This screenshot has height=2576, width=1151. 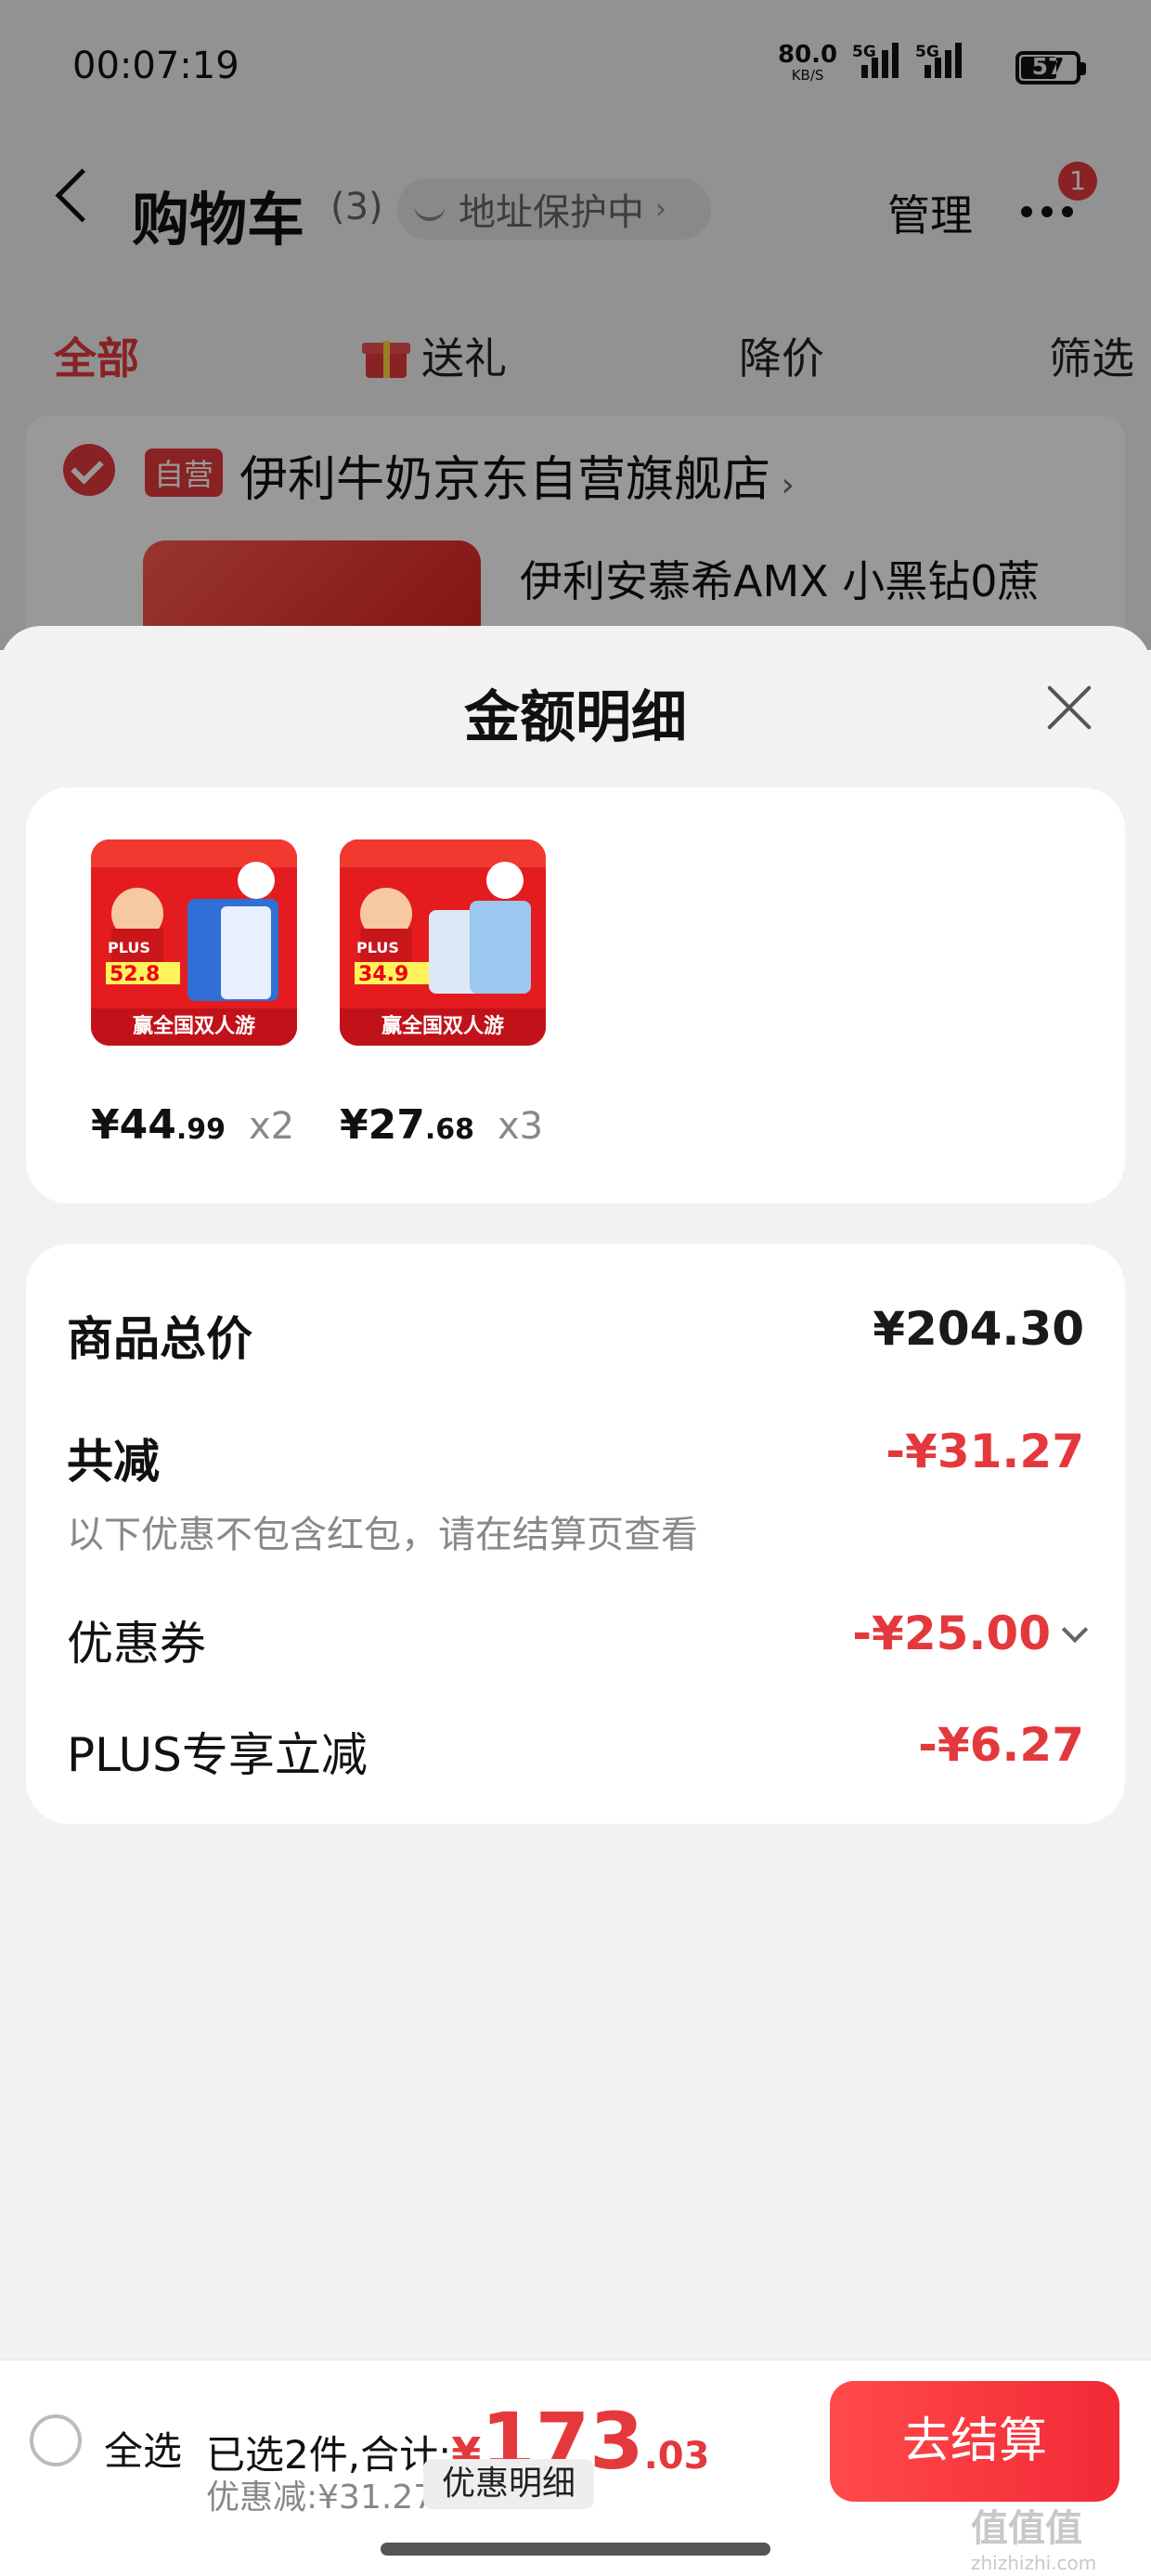 I want to click on item-price-int: ¥27, so click(x=382, y=1125).